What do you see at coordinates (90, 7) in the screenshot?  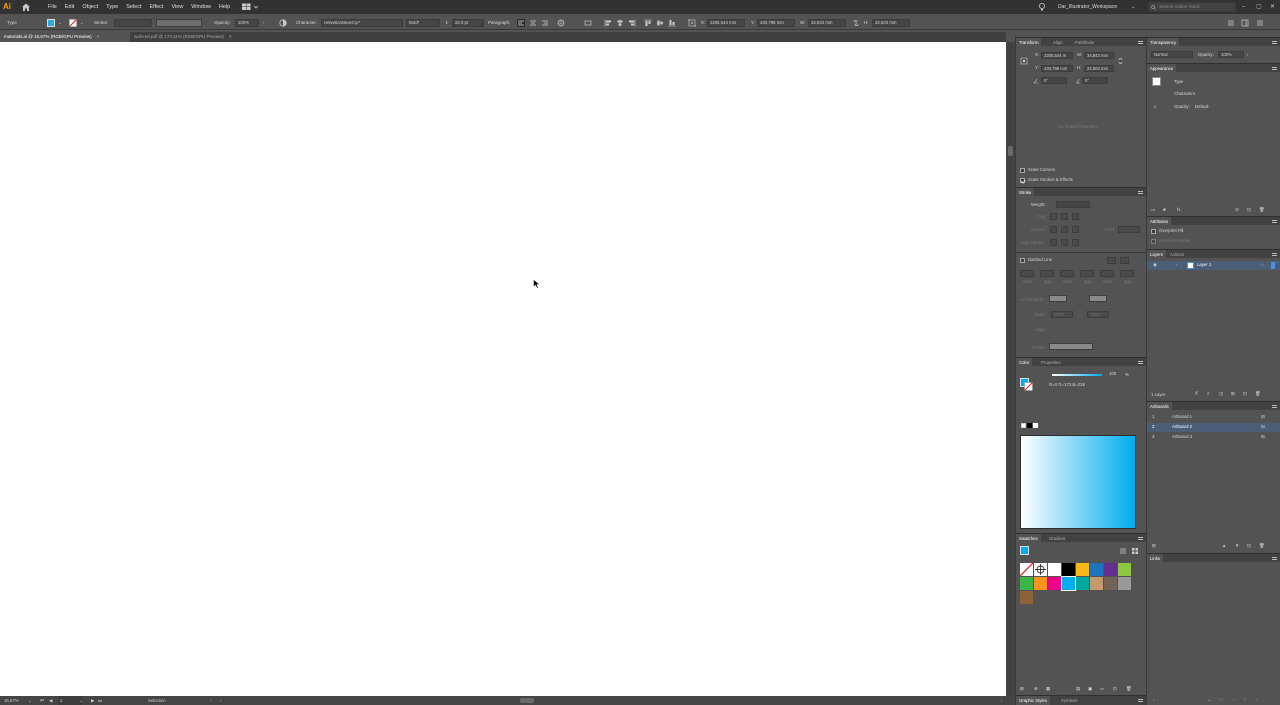 I see `menu-object: Object` at bounding box center [90, 7].